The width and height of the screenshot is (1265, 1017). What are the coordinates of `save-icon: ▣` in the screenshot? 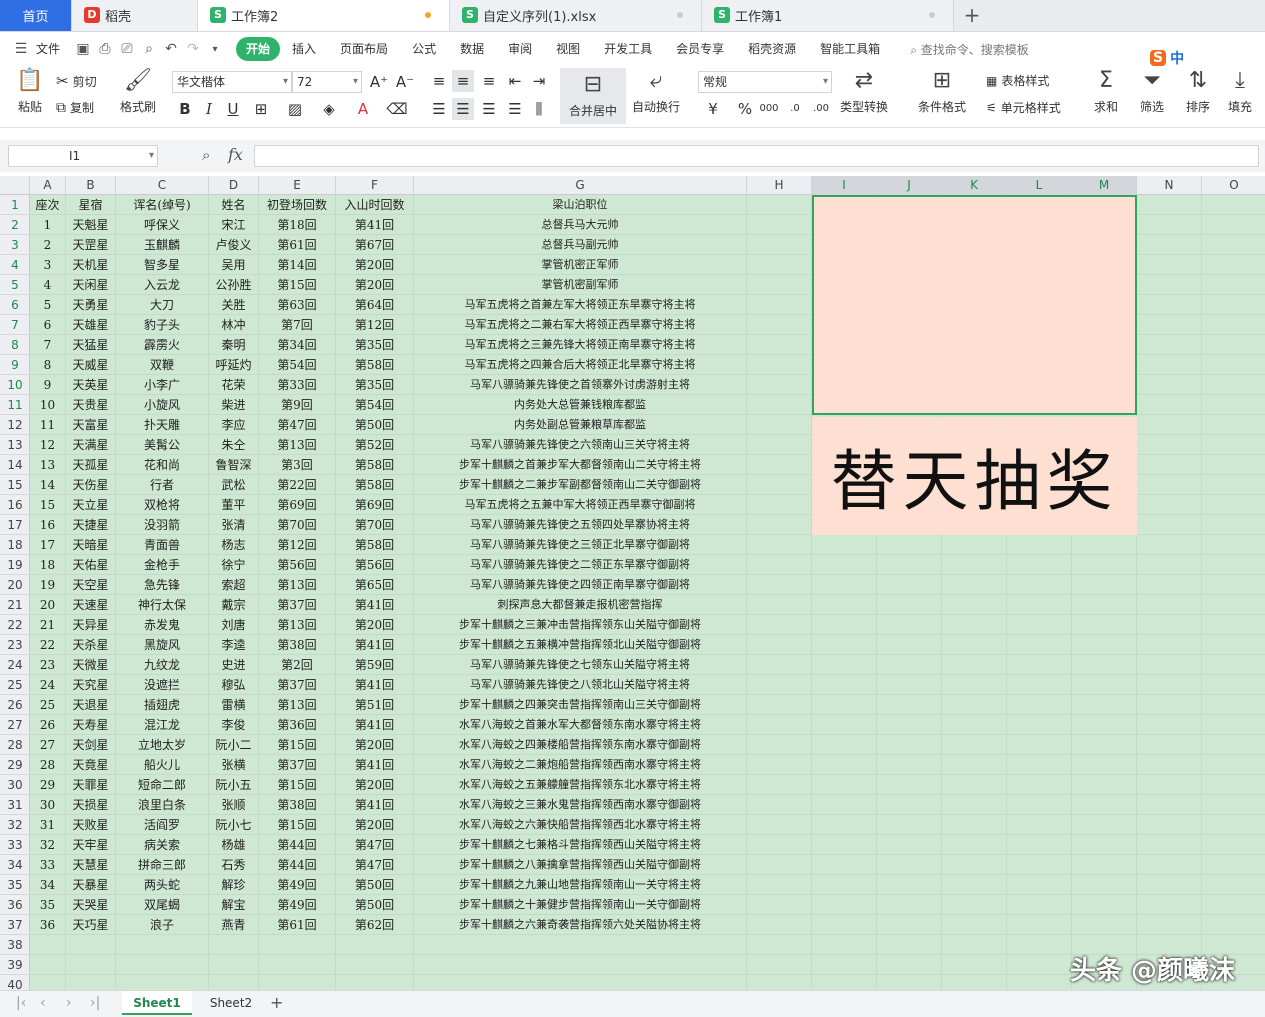 It's located at (83, 49).